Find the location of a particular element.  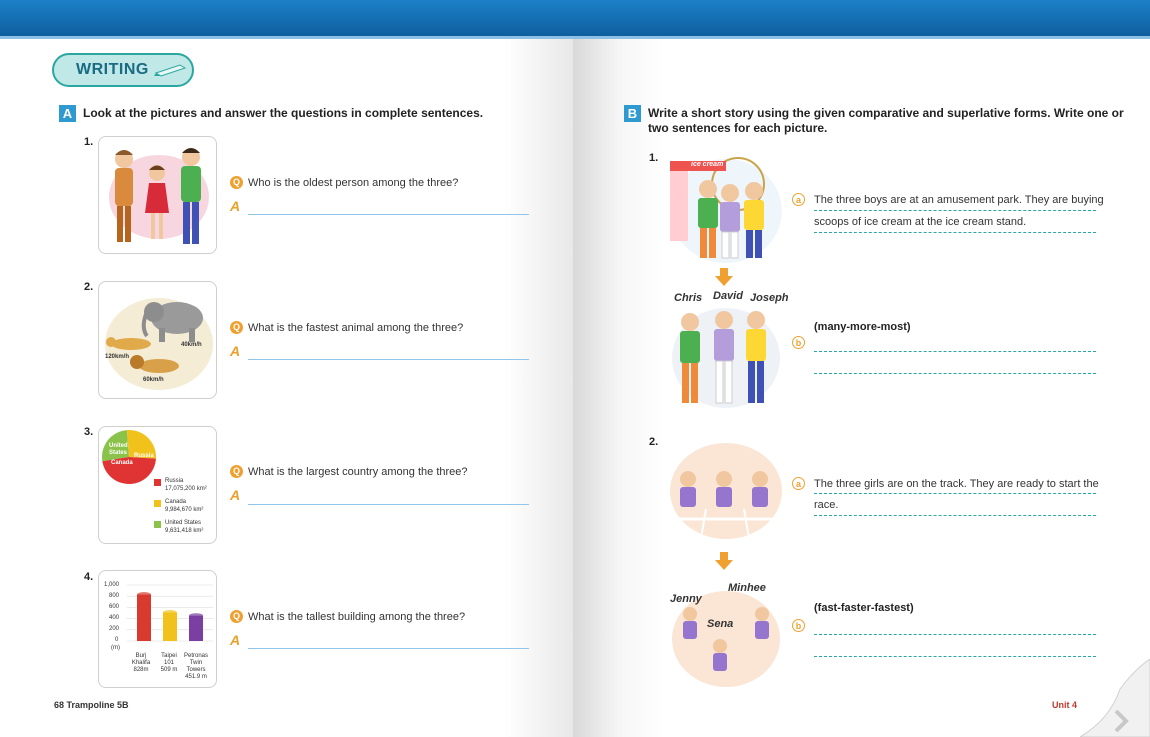

animals-picture: 40km/h 120km/h 60km/h is located at coordinates (157, 340).